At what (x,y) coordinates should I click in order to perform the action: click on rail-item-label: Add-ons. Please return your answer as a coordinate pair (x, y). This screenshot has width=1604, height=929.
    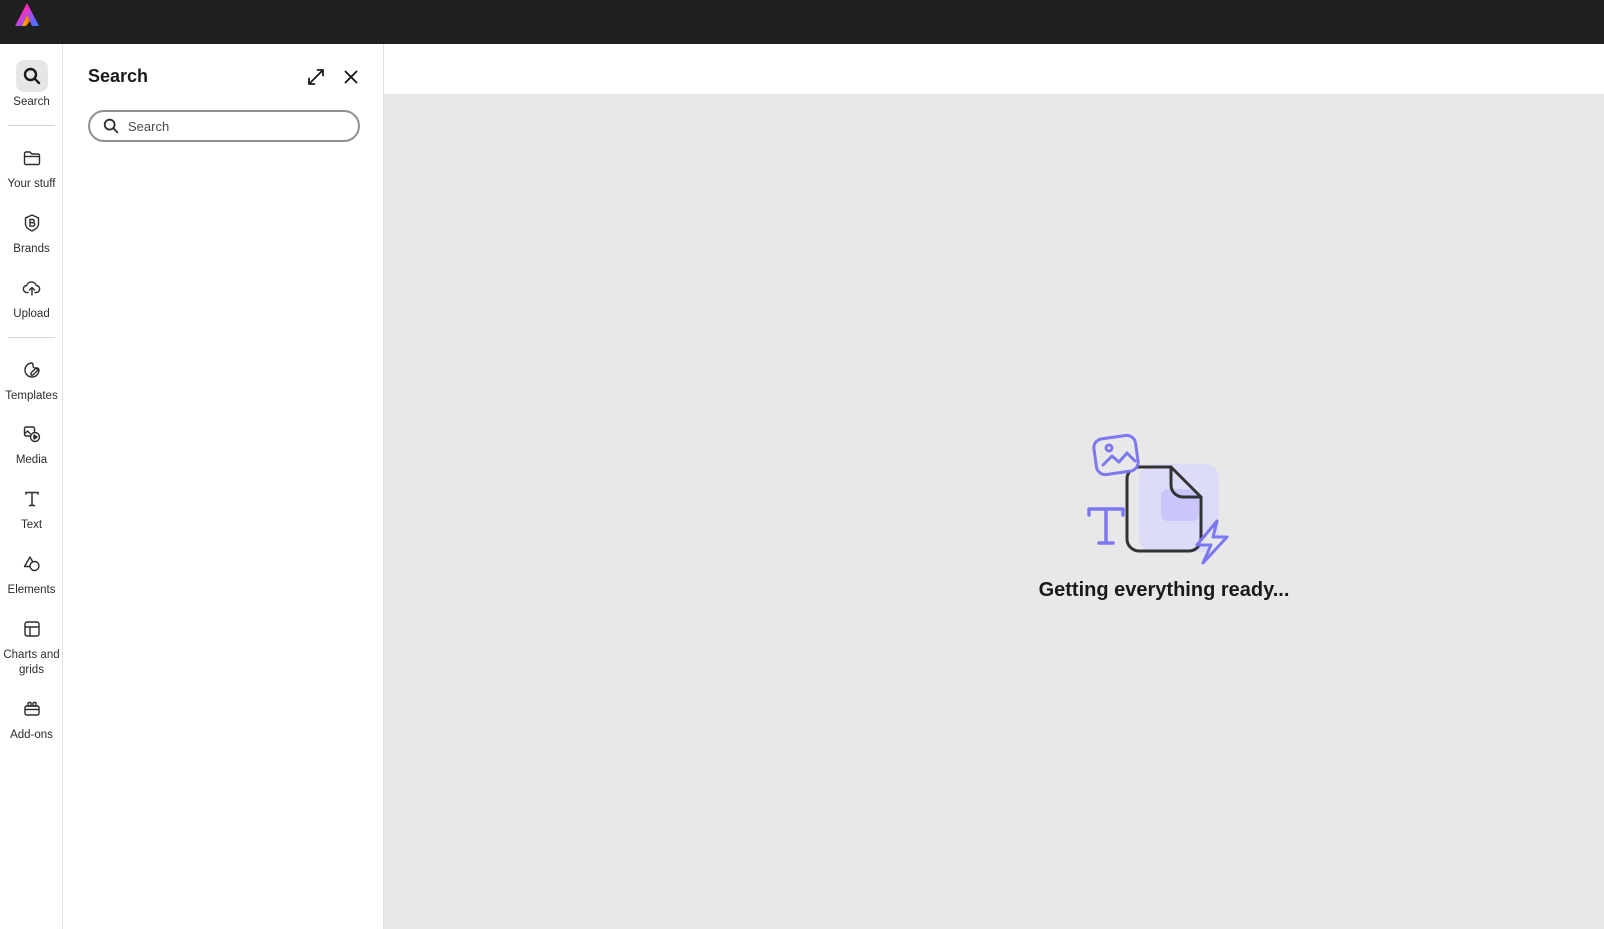
    Looking at the image, I should click on (31, 735).